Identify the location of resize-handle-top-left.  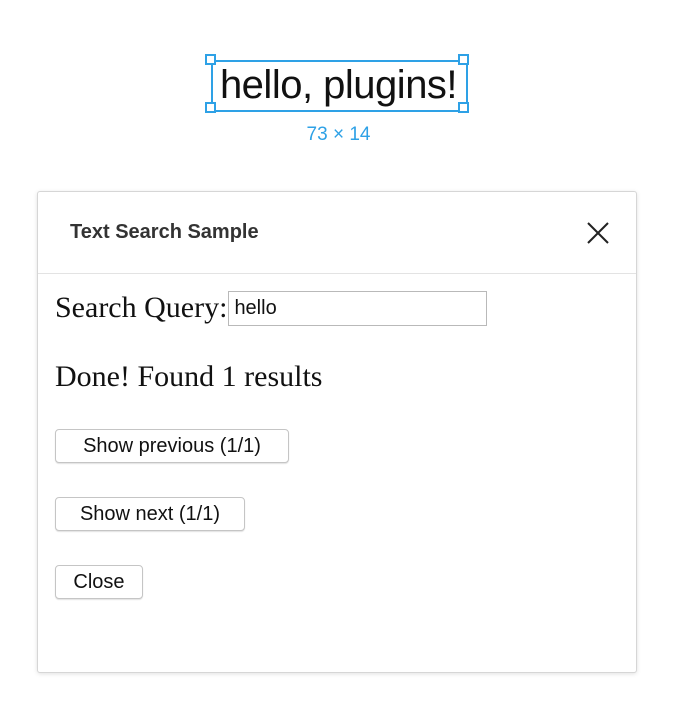
(210, 59).